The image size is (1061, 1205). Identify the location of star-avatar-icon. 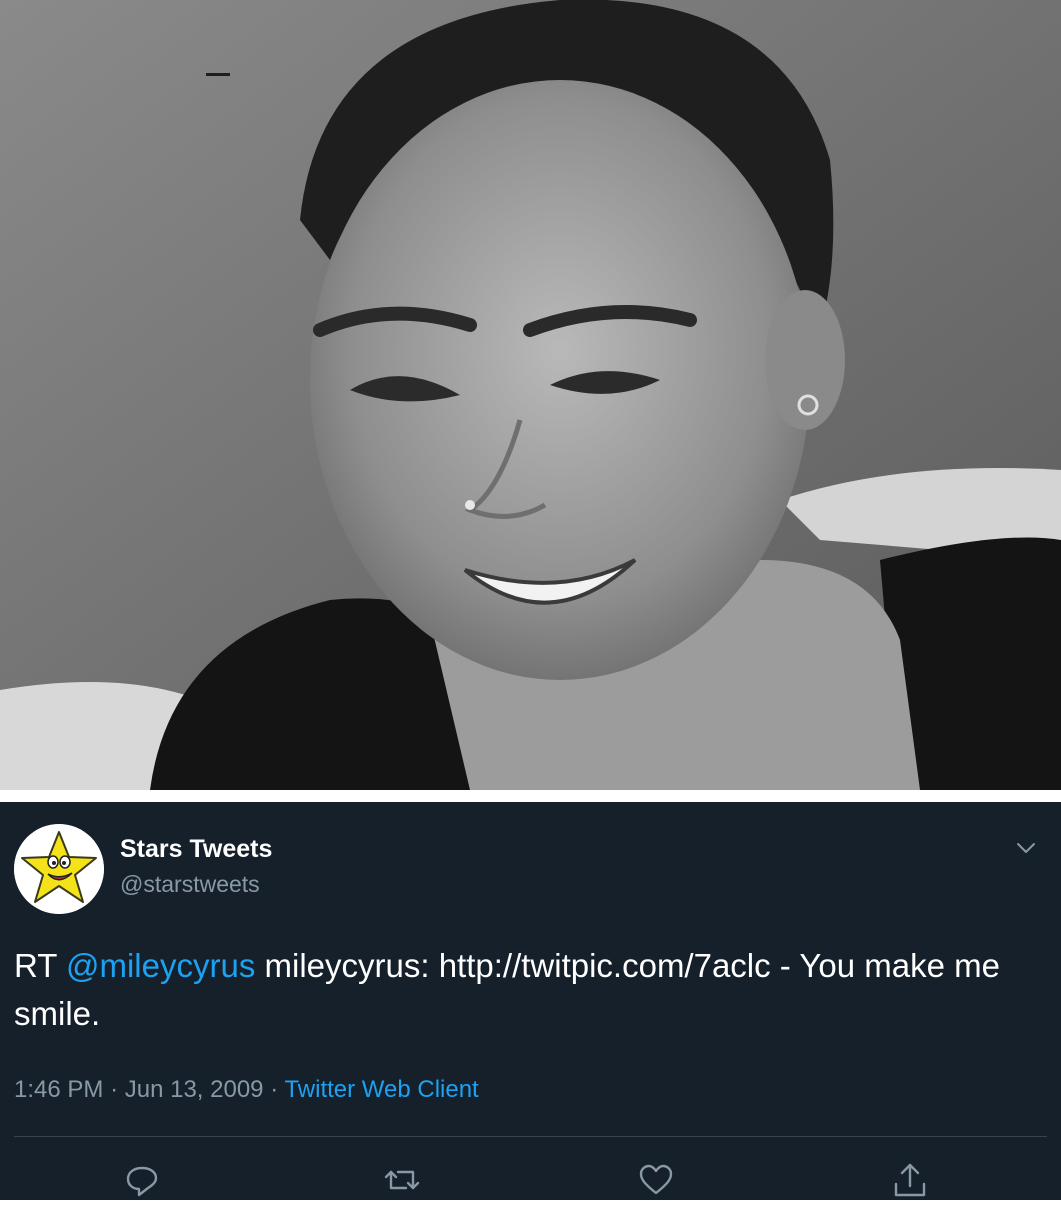
(59, 869).